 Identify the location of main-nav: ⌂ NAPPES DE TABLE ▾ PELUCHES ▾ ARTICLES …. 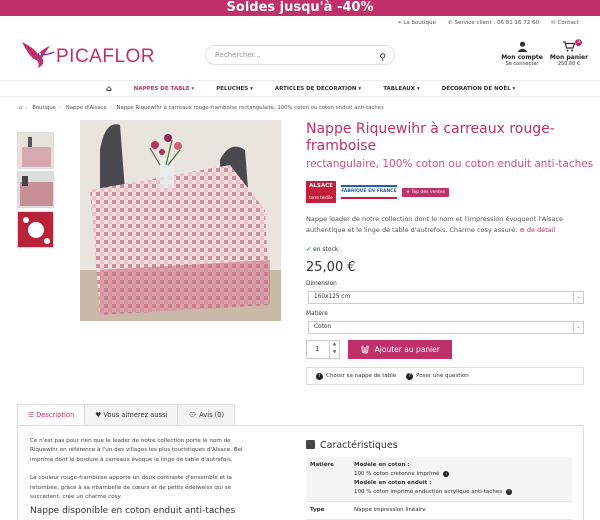
(300, 88).